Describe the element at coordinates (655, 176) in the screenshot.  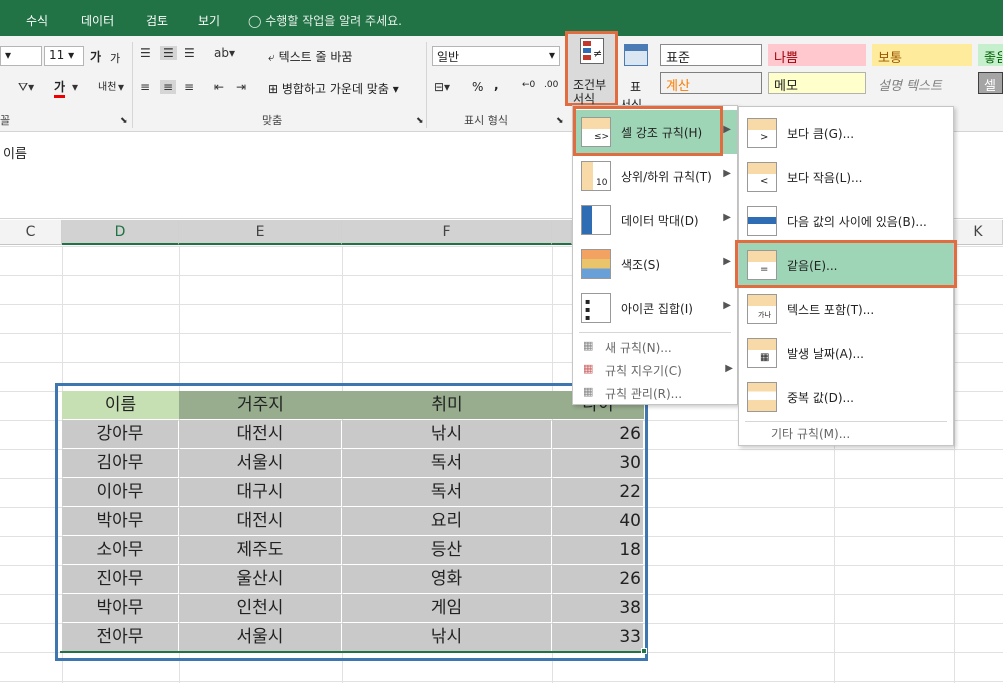
I see `menu-item-top-bottom-rules: 10 상위/하위 규칙(T) ▶` at that location.